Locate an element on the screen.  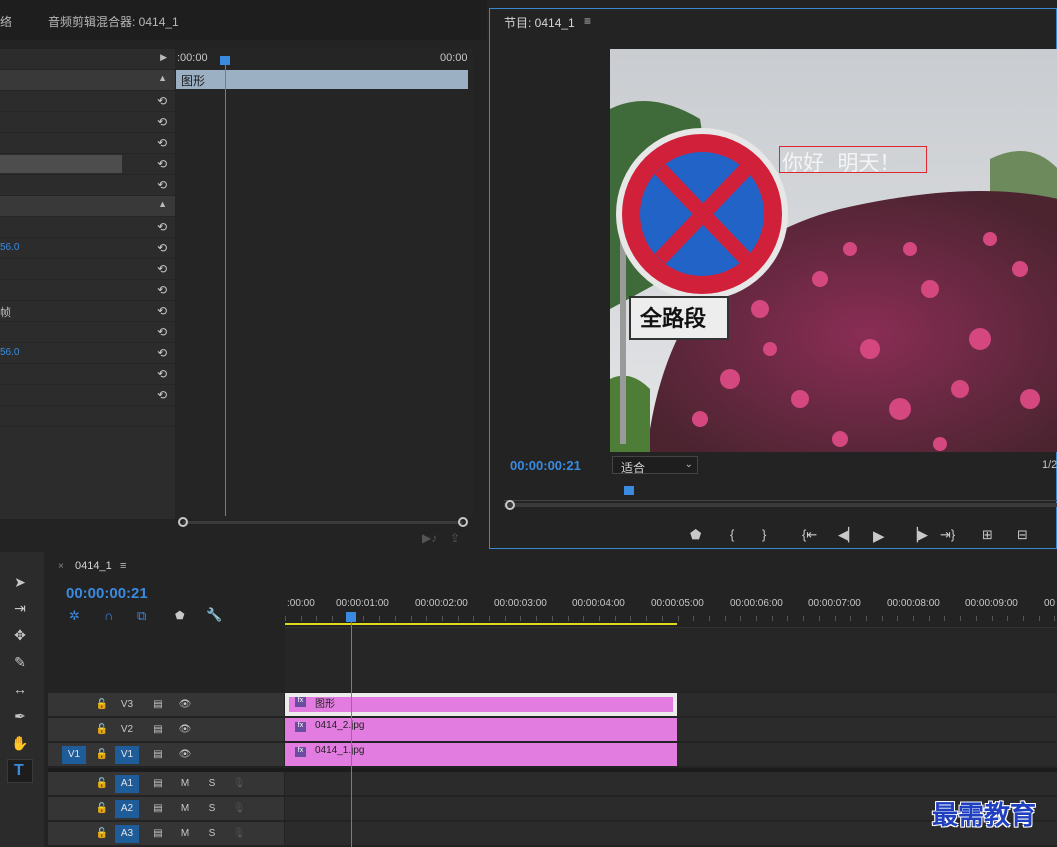
zoom-scrollbar is located at coordinates (323, 522).